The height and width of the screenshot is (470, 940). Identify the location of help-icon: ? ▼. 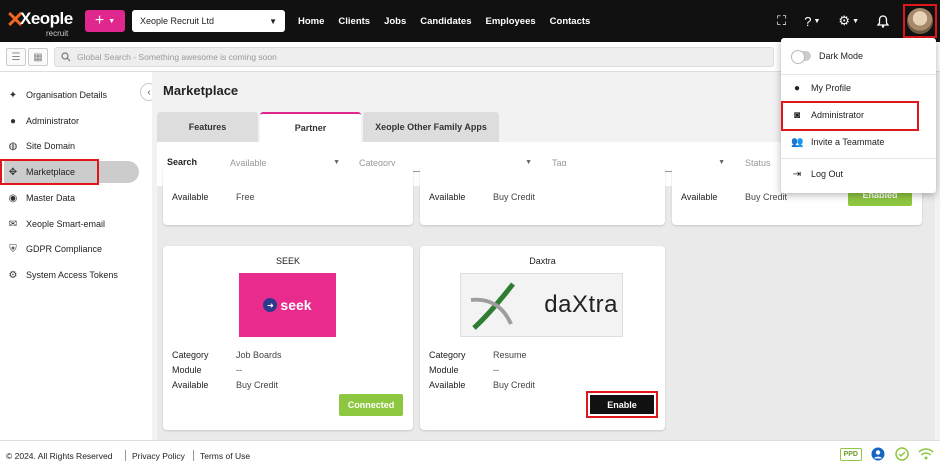
(812, 21).